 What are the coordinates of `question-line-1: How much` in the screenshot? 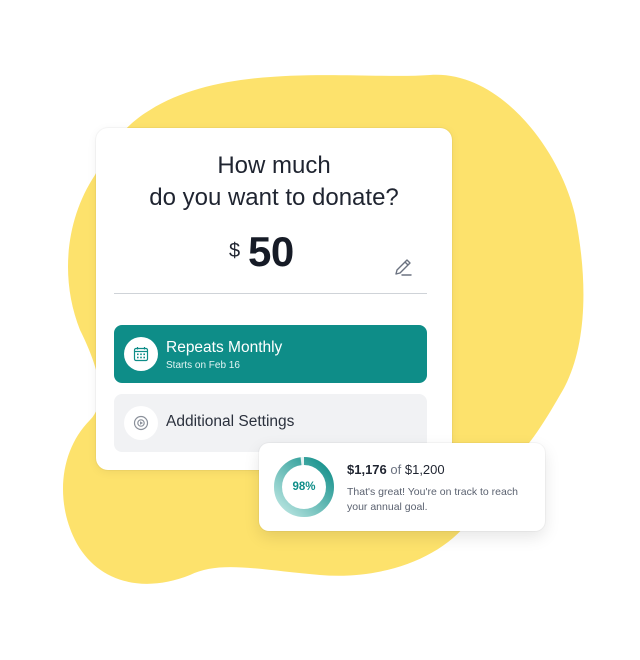 It's located at (274, 165).